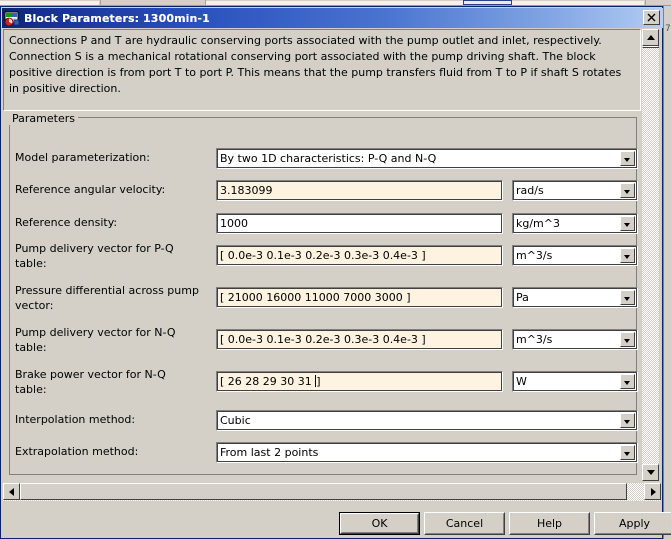 This screenshot has width=671, height=539. I want to click on unit-combobox: Pa, so click(575, 297).